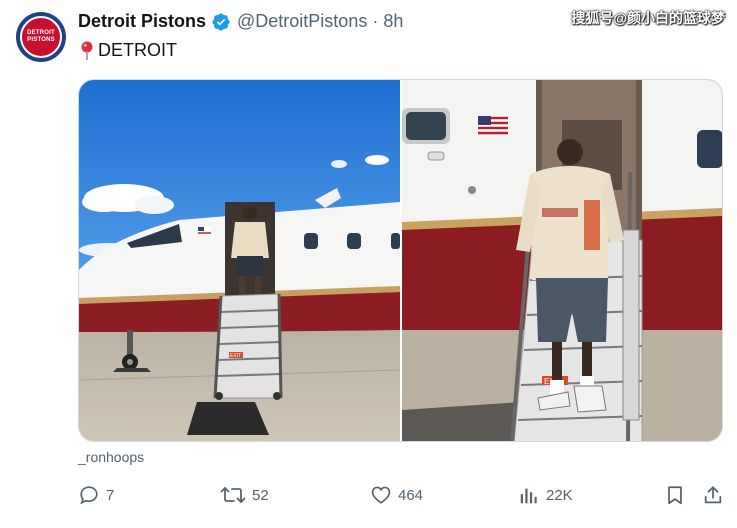 This screenshot has height=528, width=737. I want to click on avatar-text-bottom: PISTONS, so click(41, 40).